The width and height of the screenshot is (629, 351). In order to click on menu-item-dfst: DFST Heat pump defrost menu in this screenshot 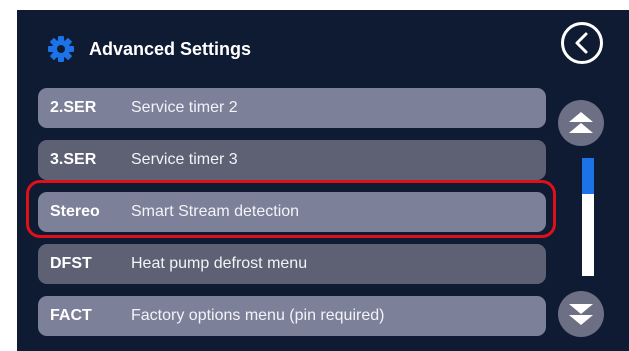, I will do `click(292, 264)`.